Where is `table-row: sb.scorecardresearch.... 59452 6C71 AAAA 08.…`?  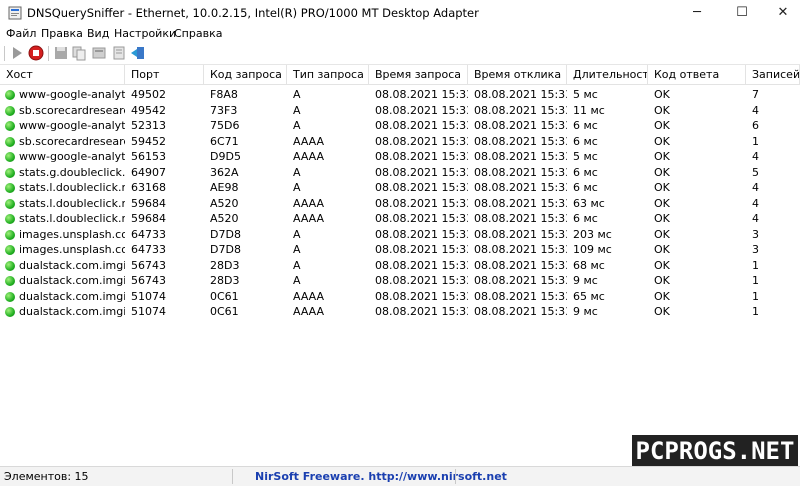 table-row: sb.scorecardresearch.... 59452 6C71 AAAA 08.… is located at coordinates (400, 142).